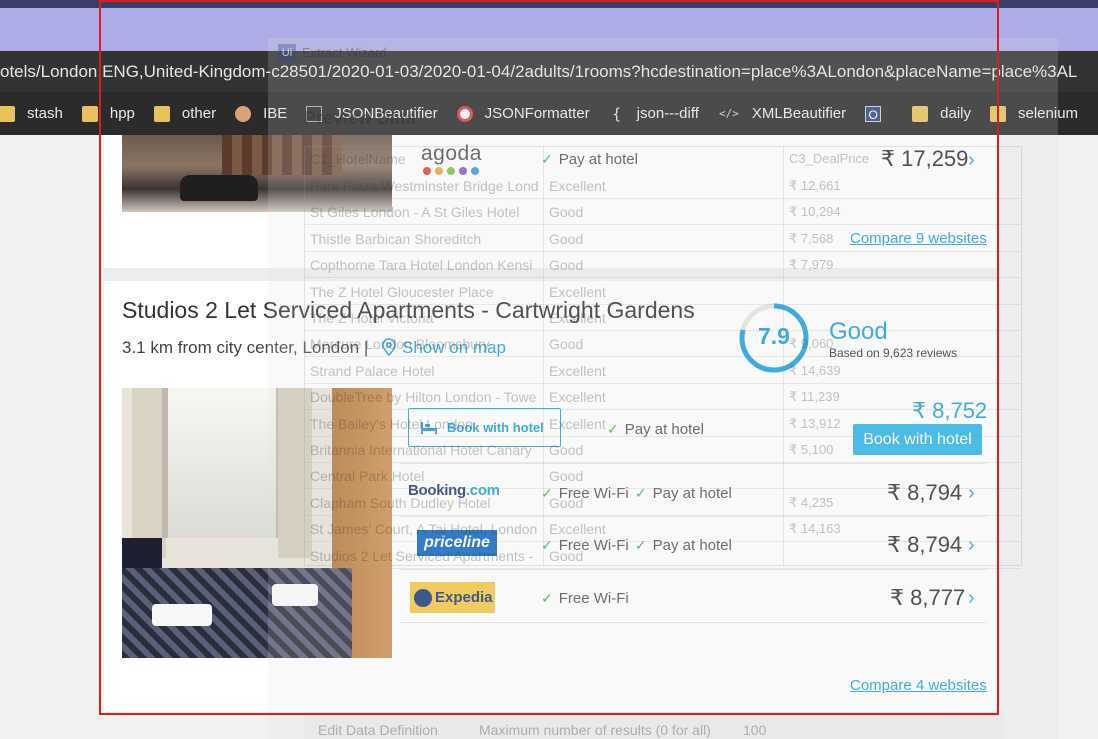  What do you see at coordinates (400, 502) in the screenshot?
I see `preview-cell: Clapham South Dudley Hotel` at bounding box center [400, 502].